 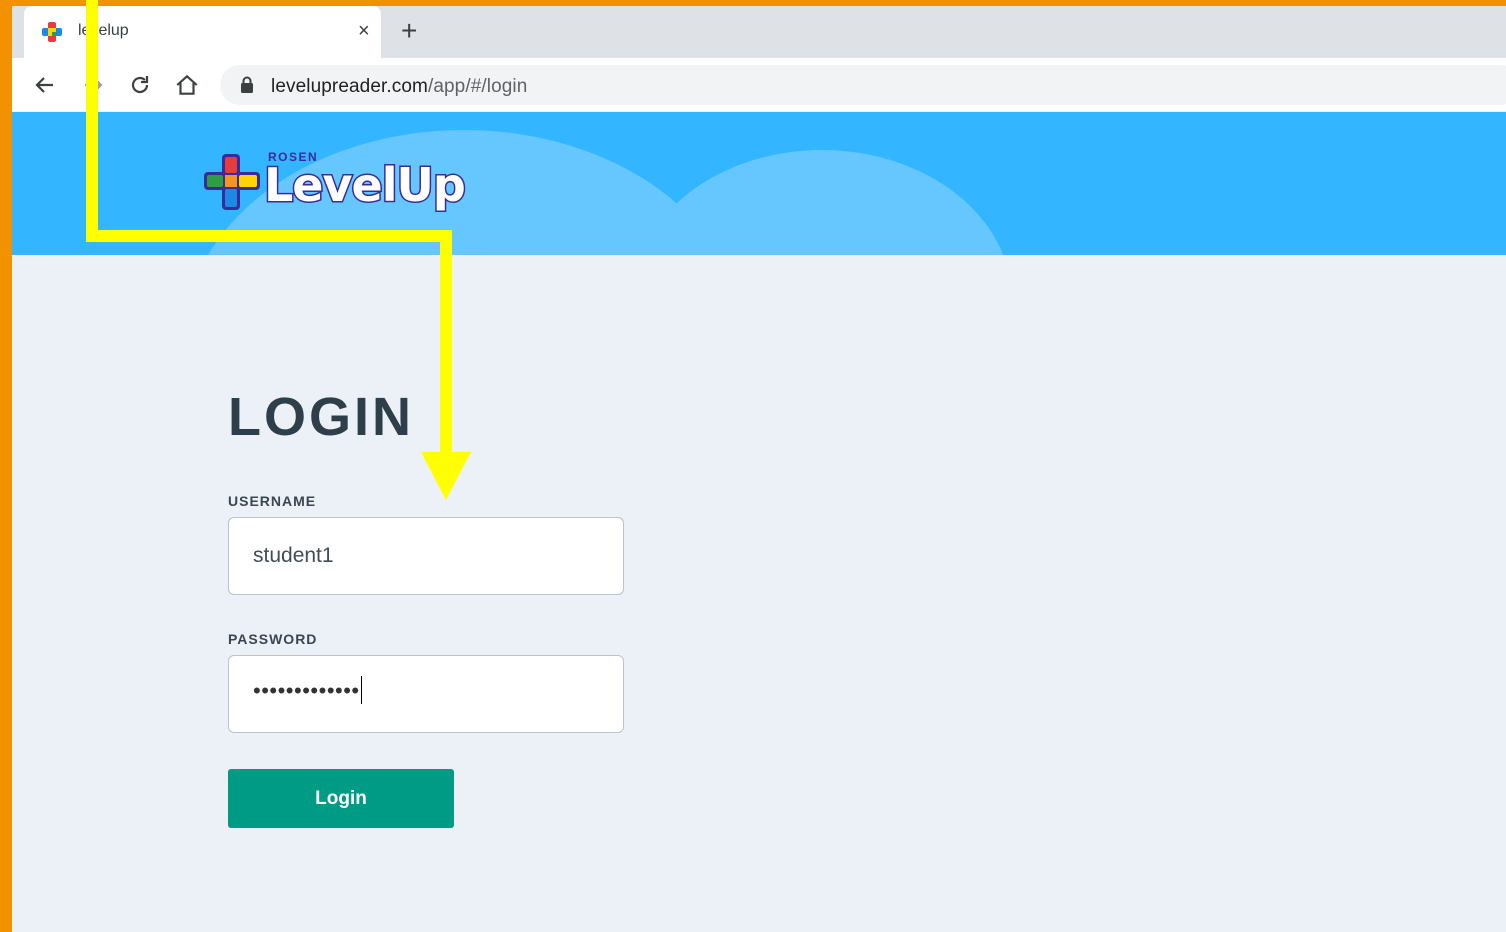 I want to click on back-button, so click(x=45, y=85).